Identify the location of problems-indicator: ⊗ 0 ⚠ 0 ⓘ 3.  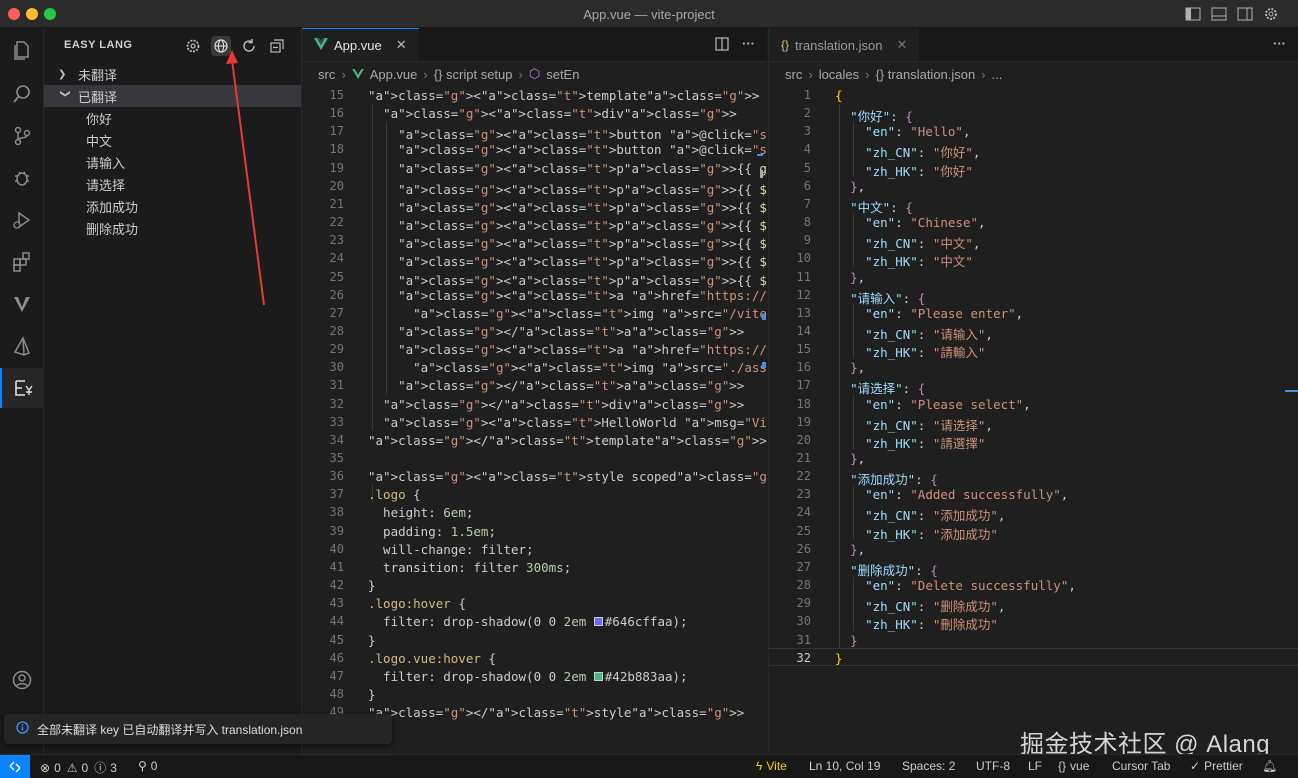
(78, 767).